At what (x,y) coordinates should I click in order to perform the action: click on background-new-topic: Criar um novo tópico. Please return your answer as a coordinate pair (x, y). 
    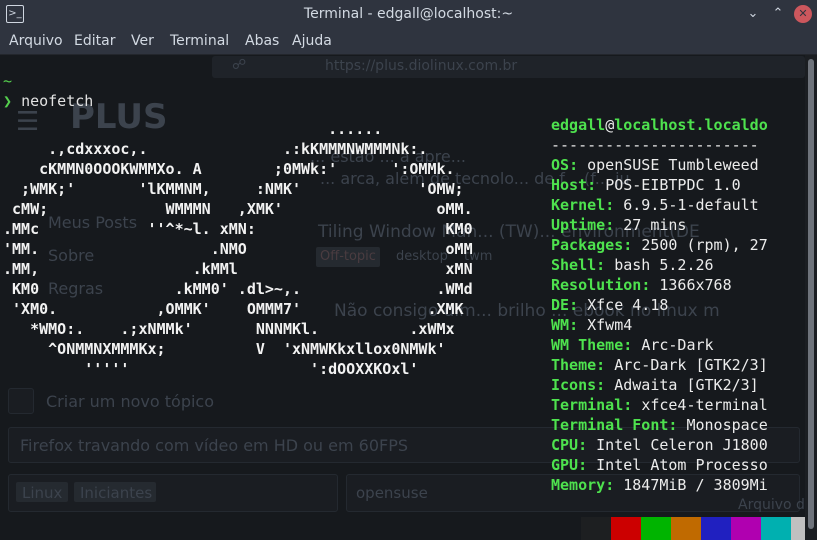
    Looking at the image, I should click on (130, 401).